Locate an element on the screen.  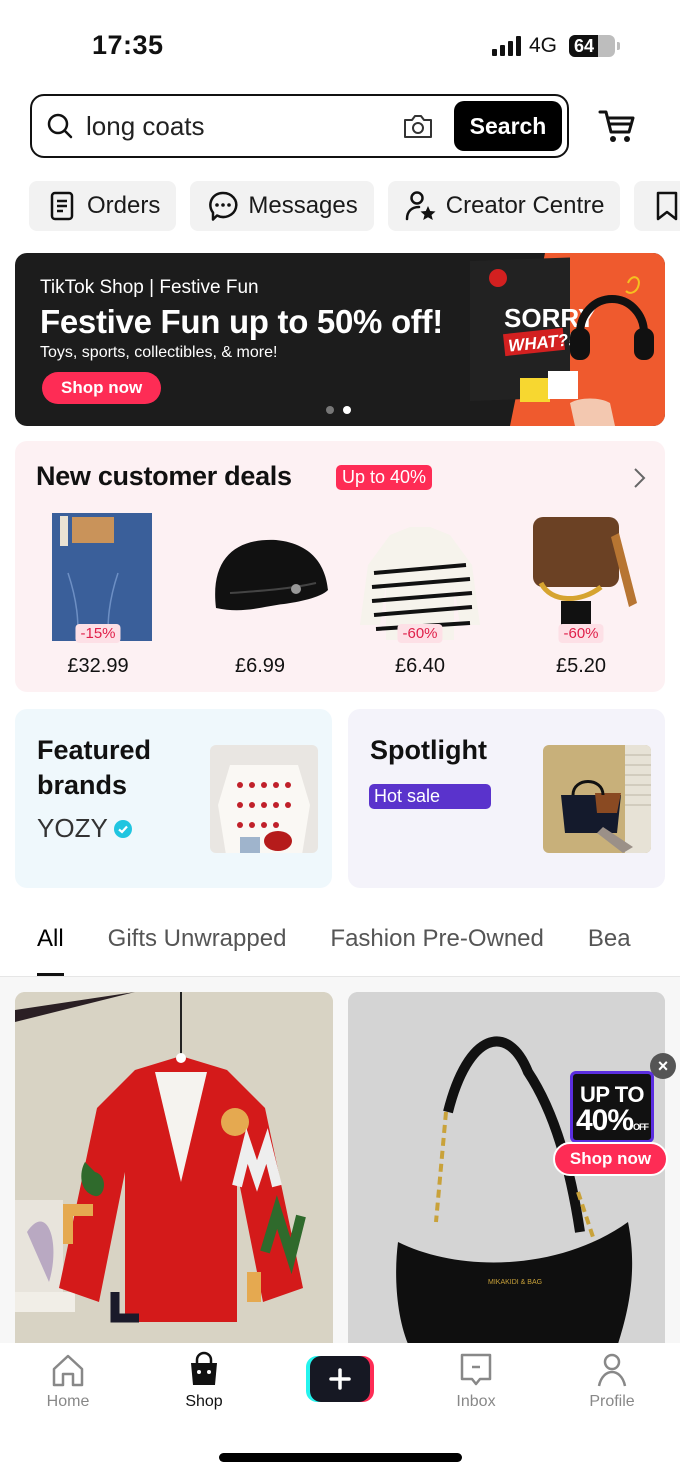
bag-brand-text: MIKAKIDI & BAG is located at coordinates (515, 1282).